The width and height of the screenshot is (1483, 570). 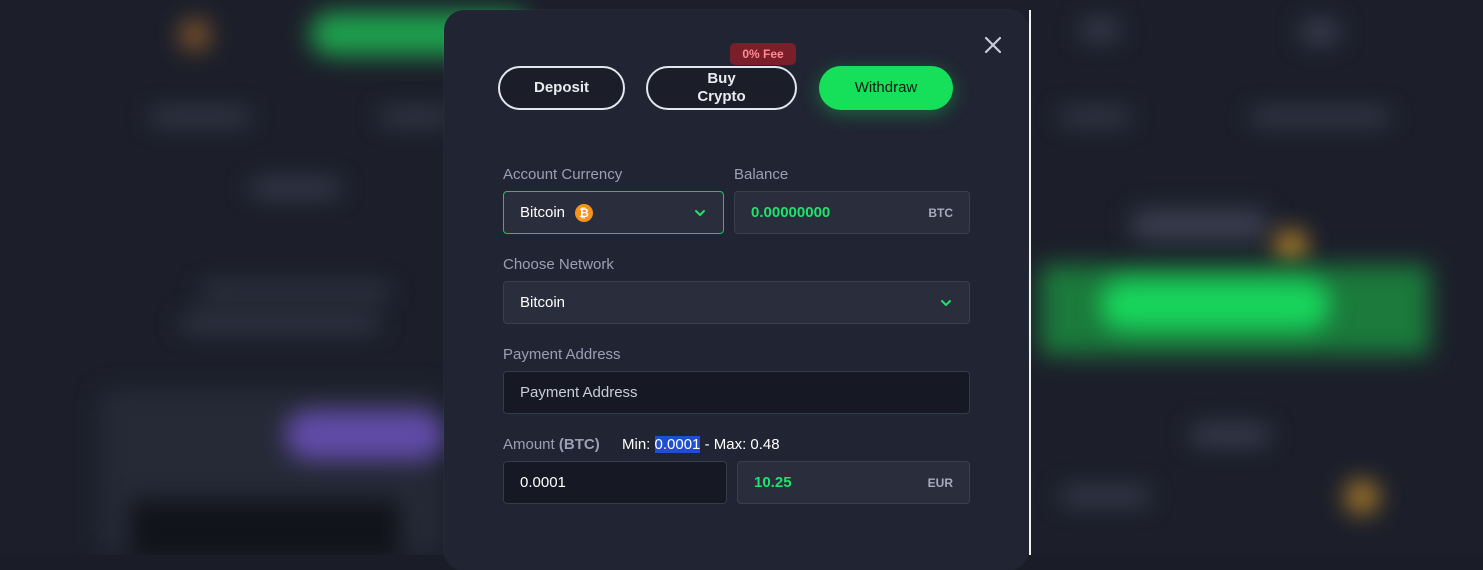 What do you see at coordinates (940, 482) in the screenshot?
I see `fiat-unit: EUR` at bounding box center [940, 482].